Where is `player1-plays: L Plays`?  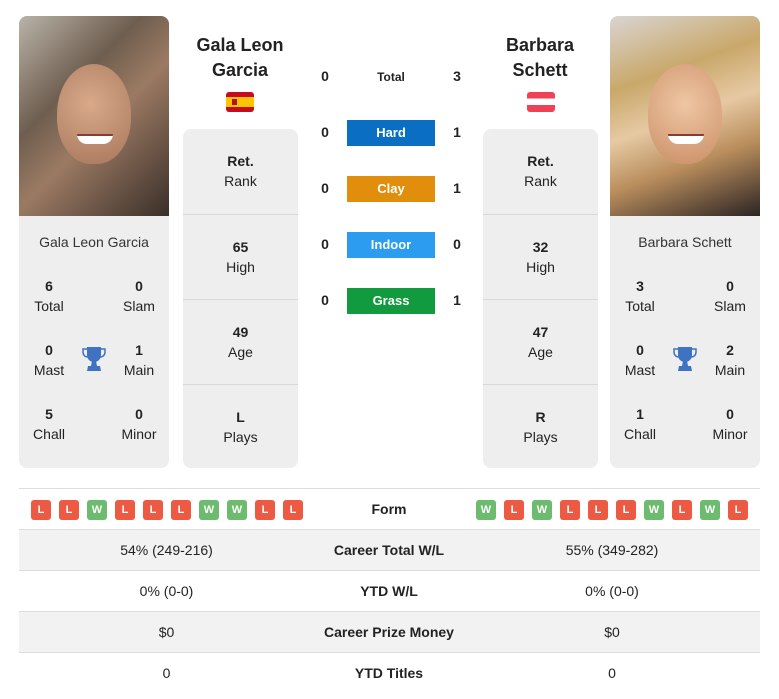
player1-plays: L Plays is located at coordinates (240, 426).